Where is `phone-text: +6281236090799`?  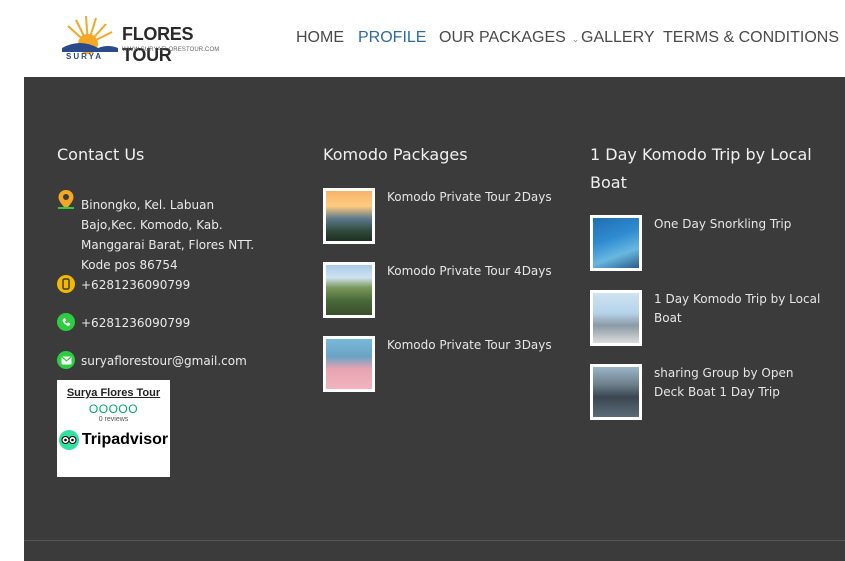
phone-text: +6281236090799 is located at coordinates (136, 285).